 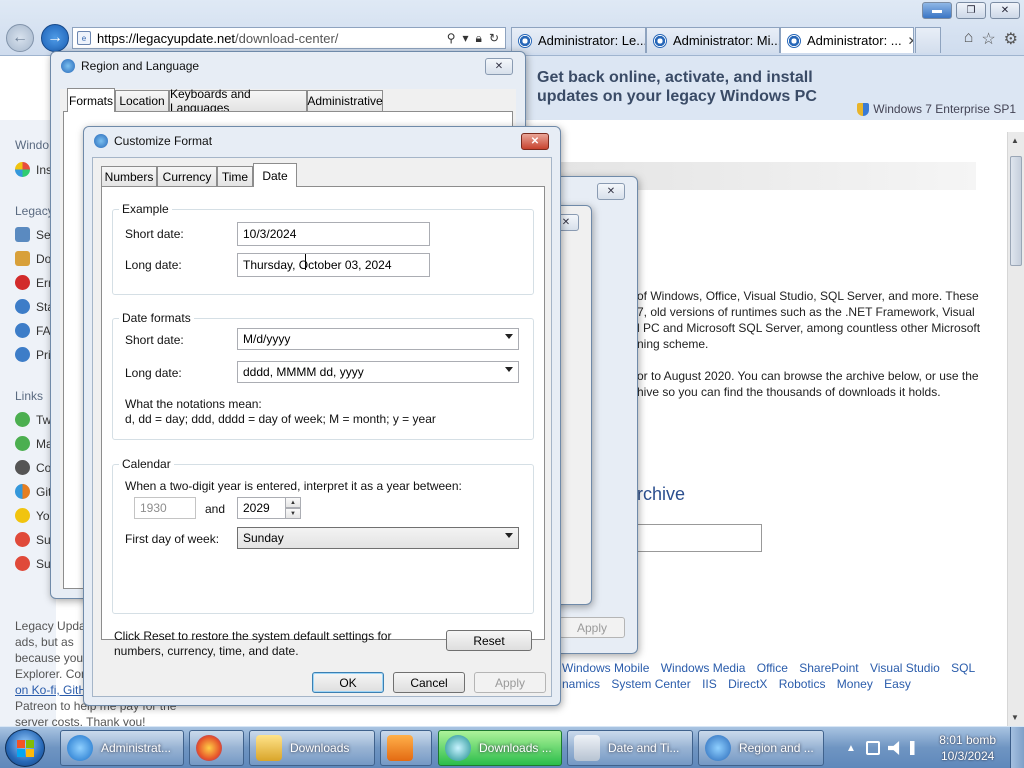 What do you see at coordinates (581, 684) in the screenshot?
I see `footer-link: namics` at bounding box center [581, 684].